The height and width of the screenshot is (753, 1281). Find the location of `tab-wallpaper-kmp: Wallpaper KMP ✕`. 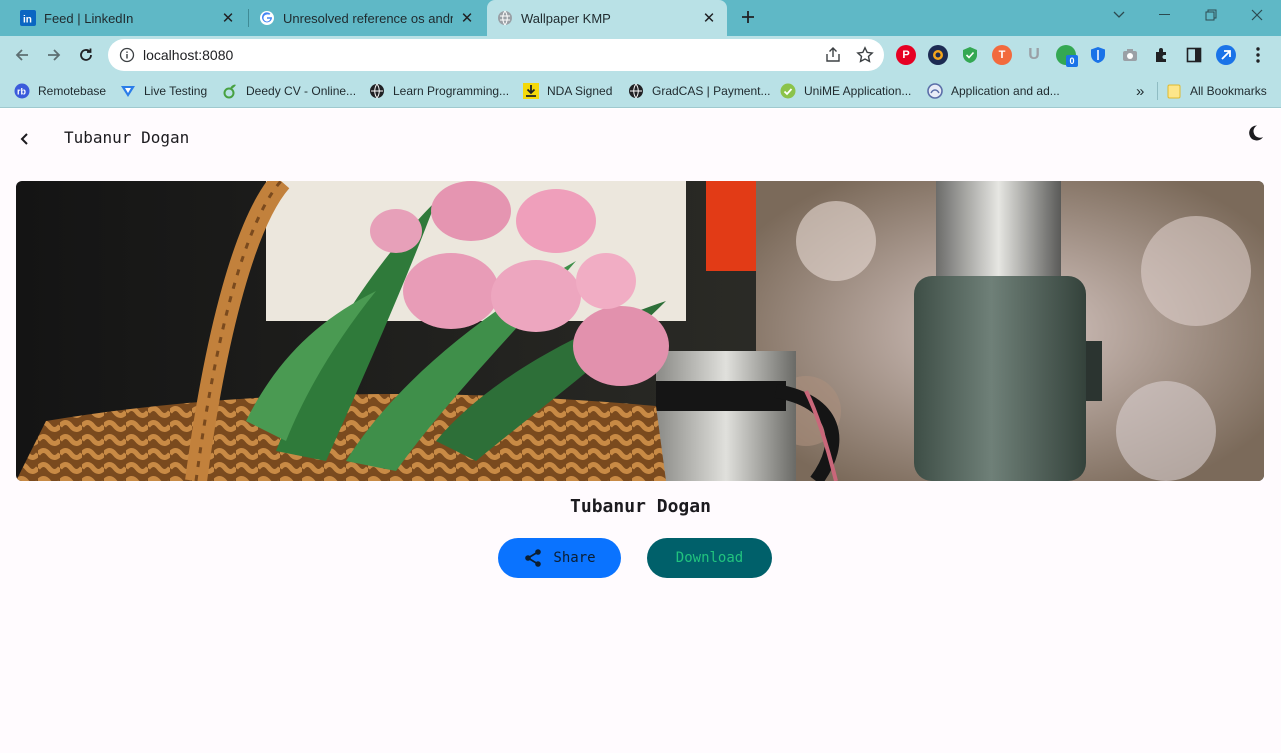

tab-wallpaper-kmp: Wallpaper KMP ✕ is located at coordinates (607, 18).